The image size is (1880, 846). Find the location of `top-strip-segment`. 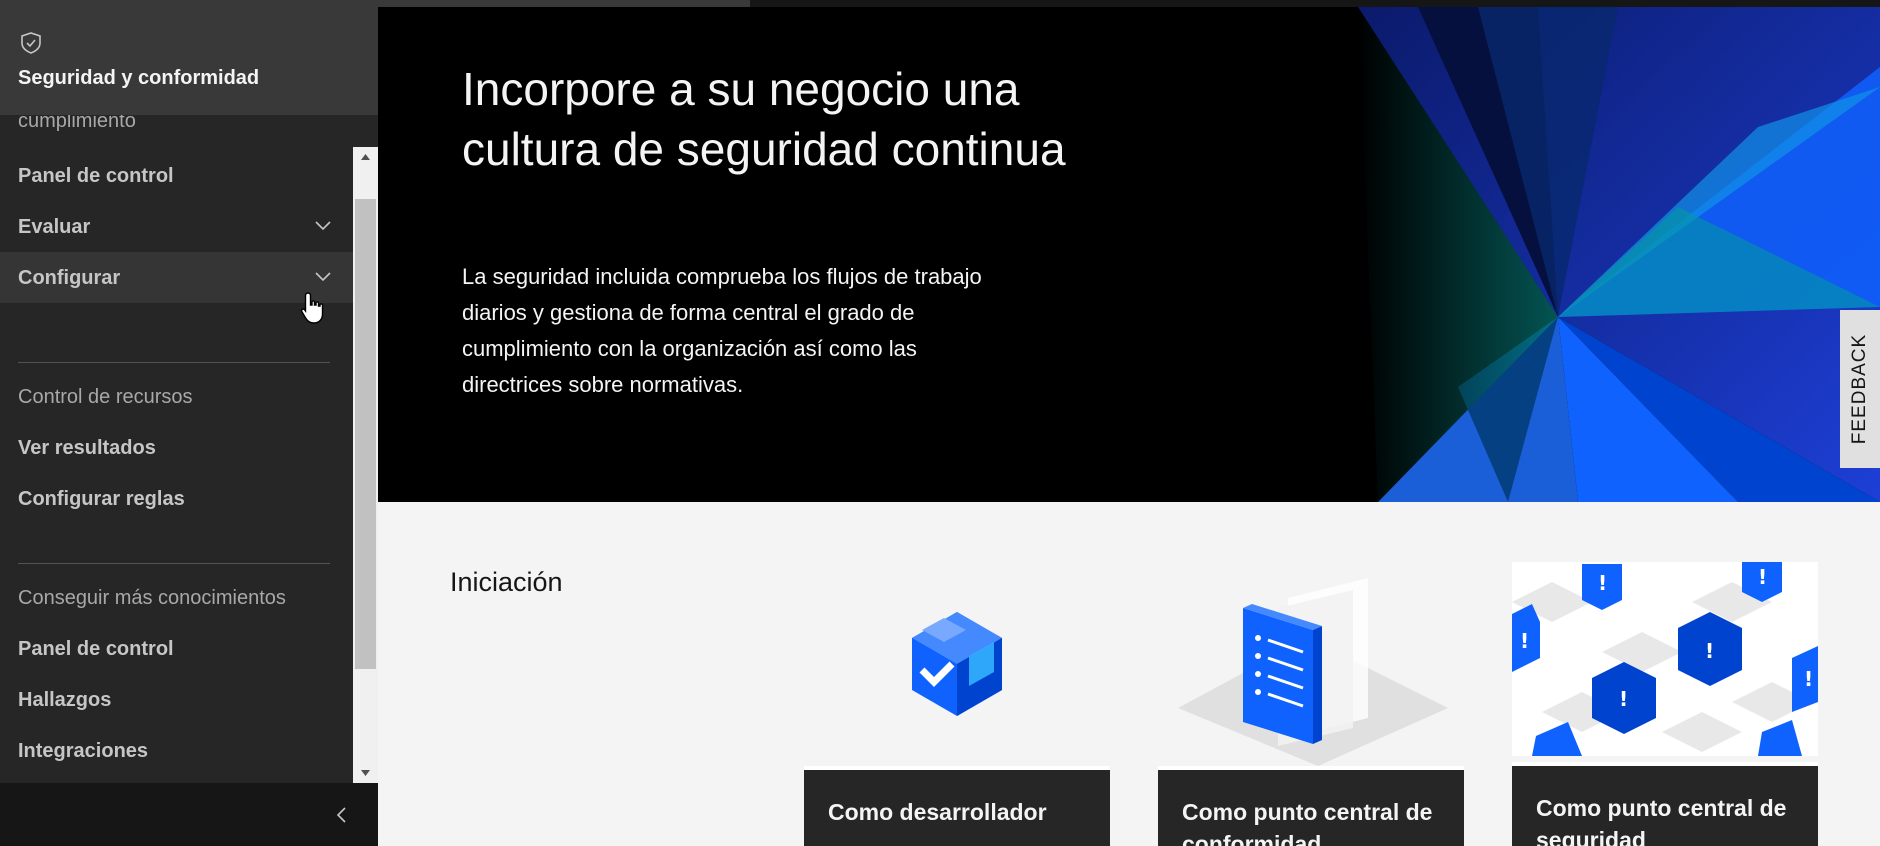

top-strip-segment is located at coordinates (375, 3).